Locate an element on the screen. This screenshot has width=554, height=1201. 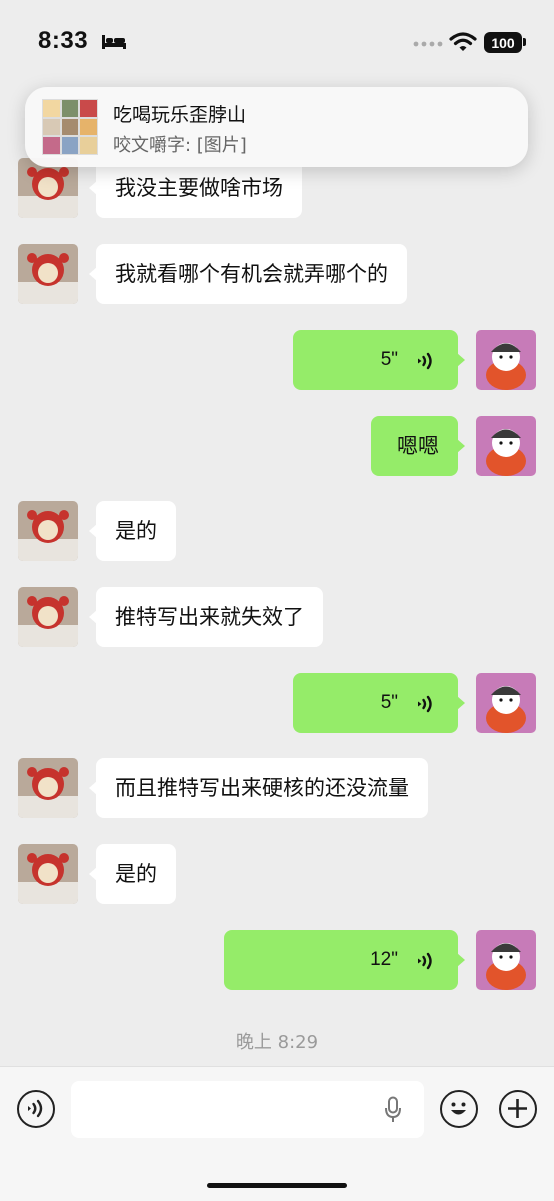
input-bar is located at coordinates (277, 1133).